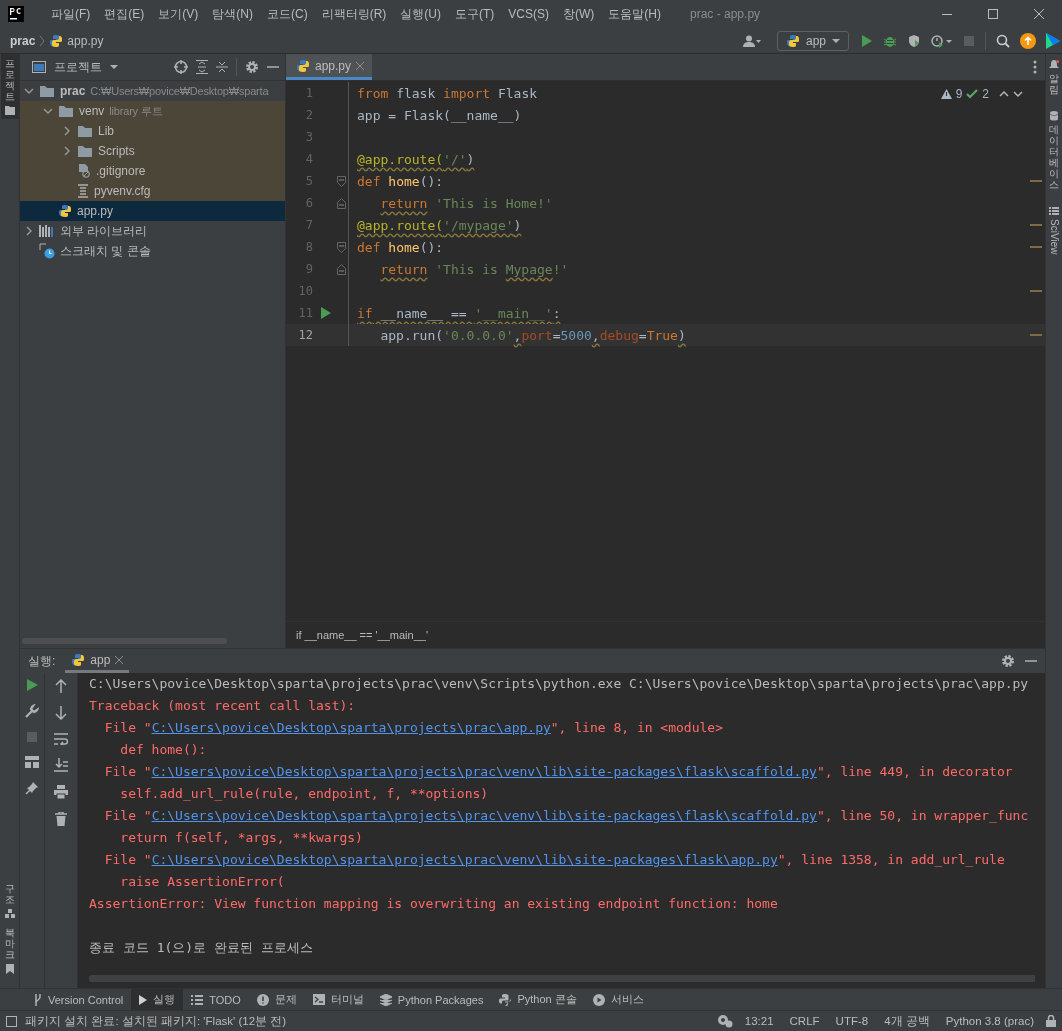  Describe the element at coordinates (528, 14) in the screenshot. I see `menu-item: VCS(S)` at that location.